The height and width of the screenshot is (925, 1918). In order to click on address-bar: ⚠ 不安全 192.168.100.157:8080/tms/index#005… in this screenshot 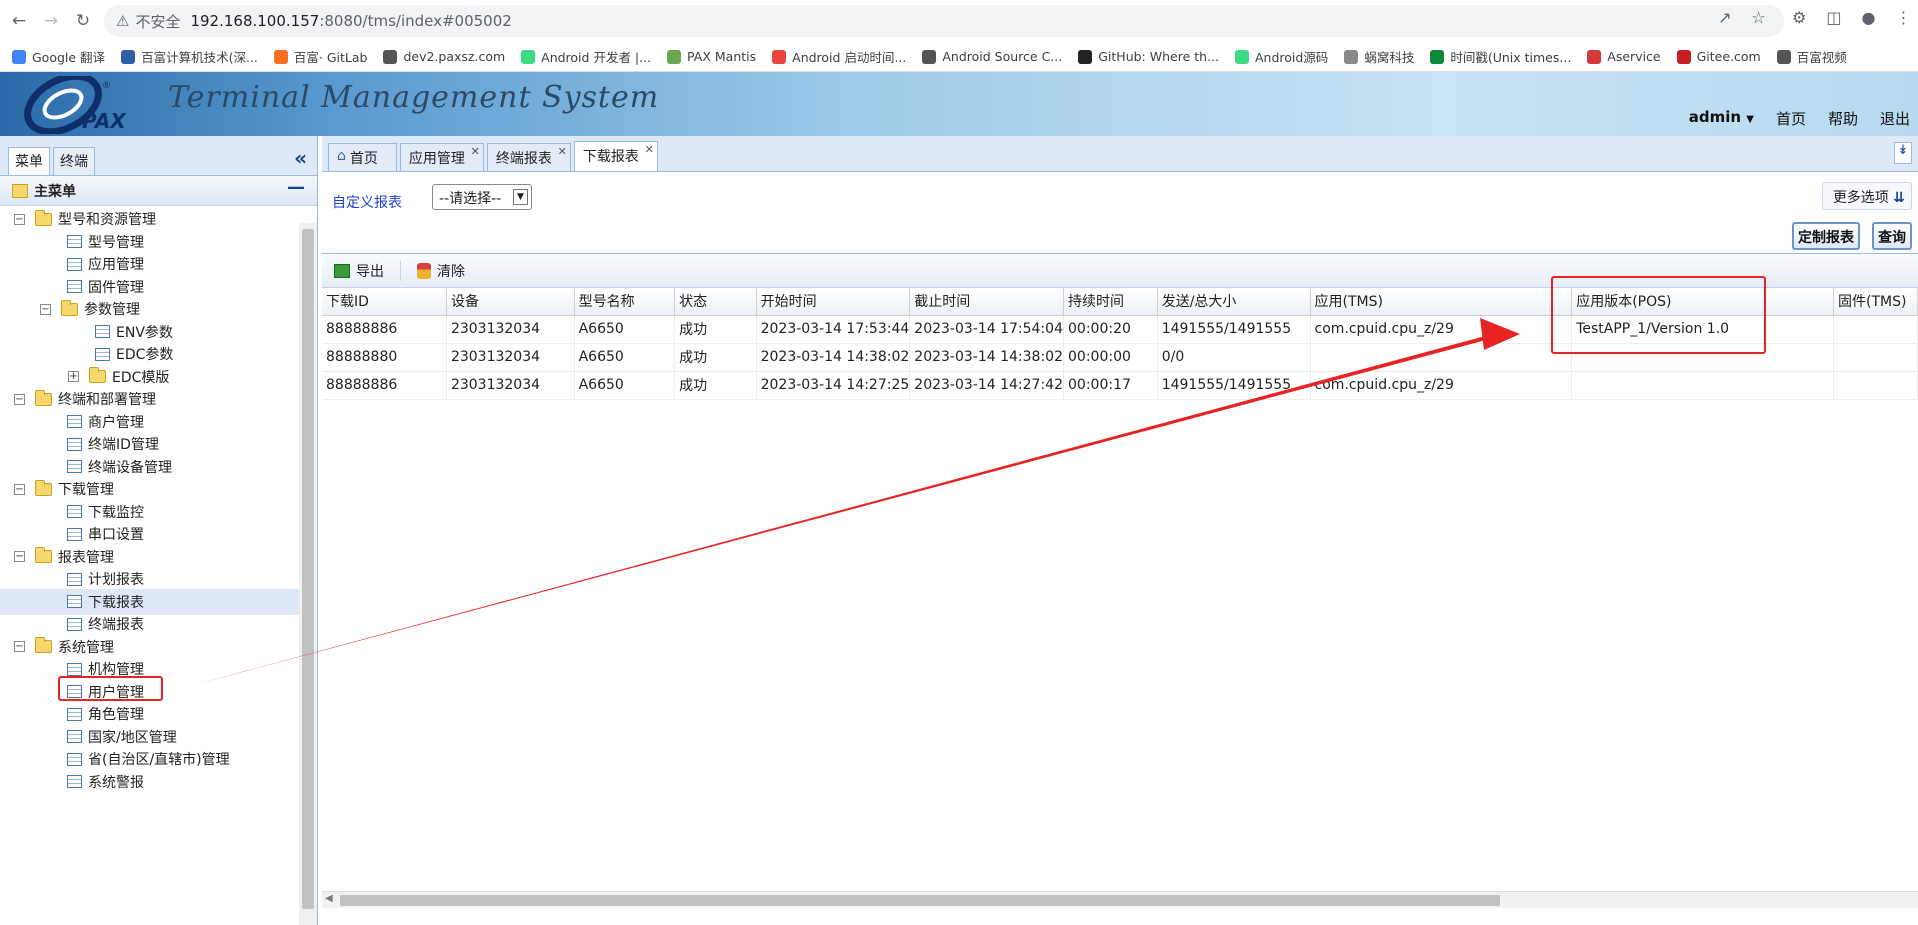, I will do `click(944, 21)`.